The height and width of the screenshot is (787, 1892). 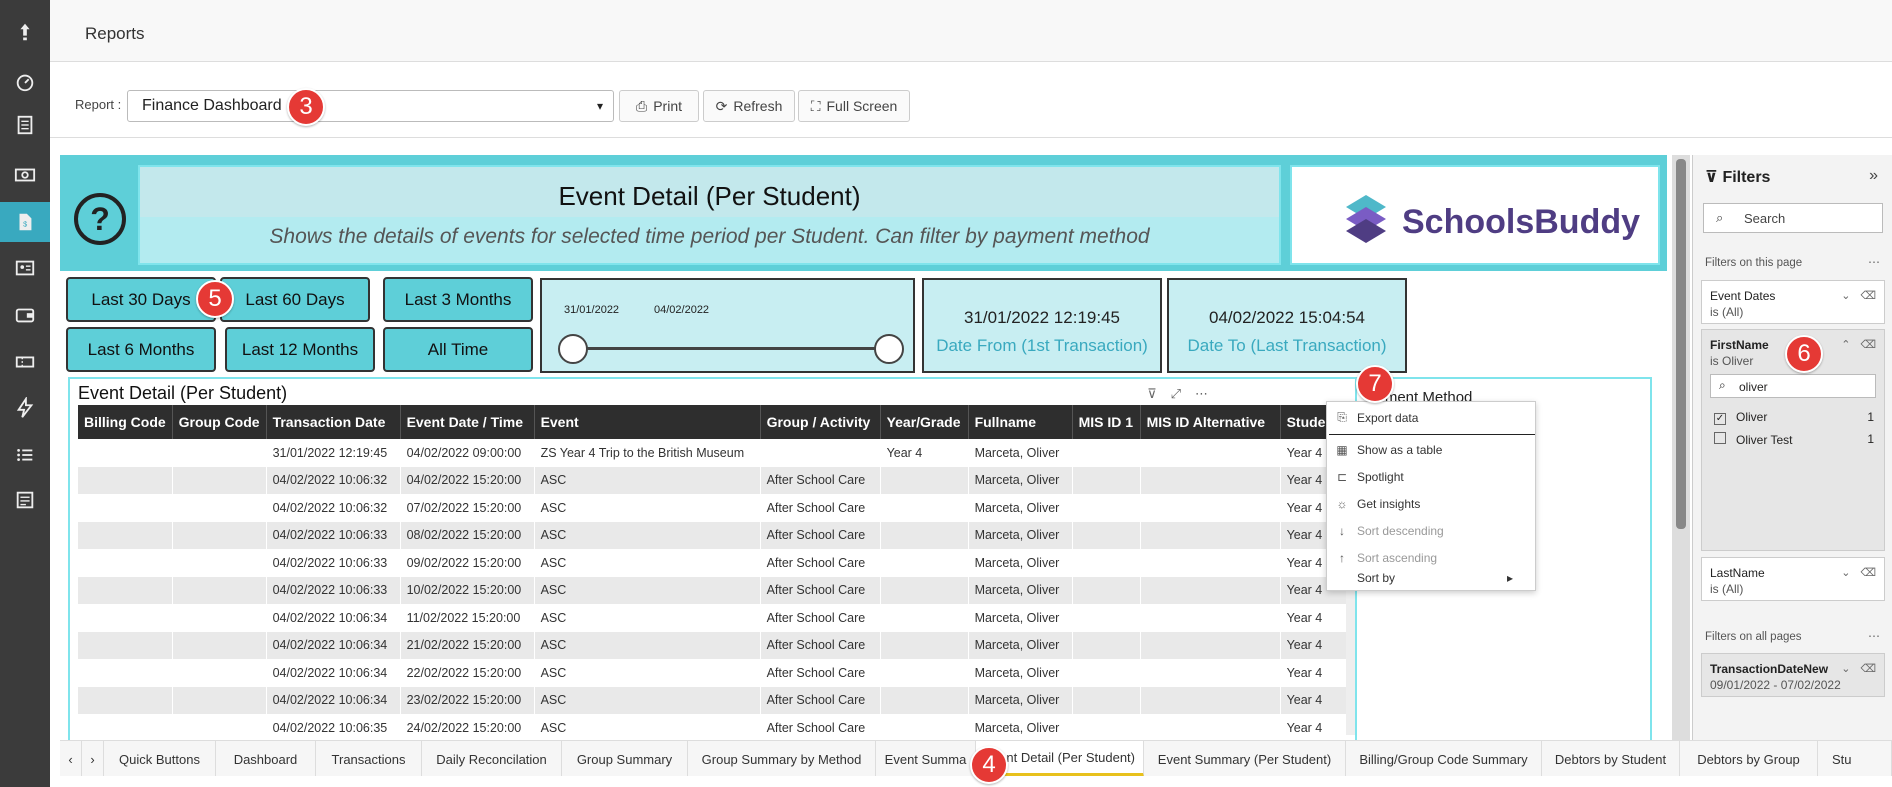 I want to click on tab-group-summary-by-method: Group Summary by Method, so click(x=782, y=758).